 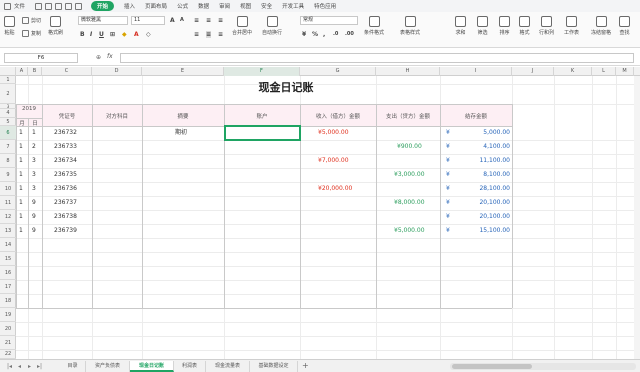 What do you see at coordinates (543, 366) in the screenshot?
I see `horizontal-scrollbar` at bounding box center [543, 366].